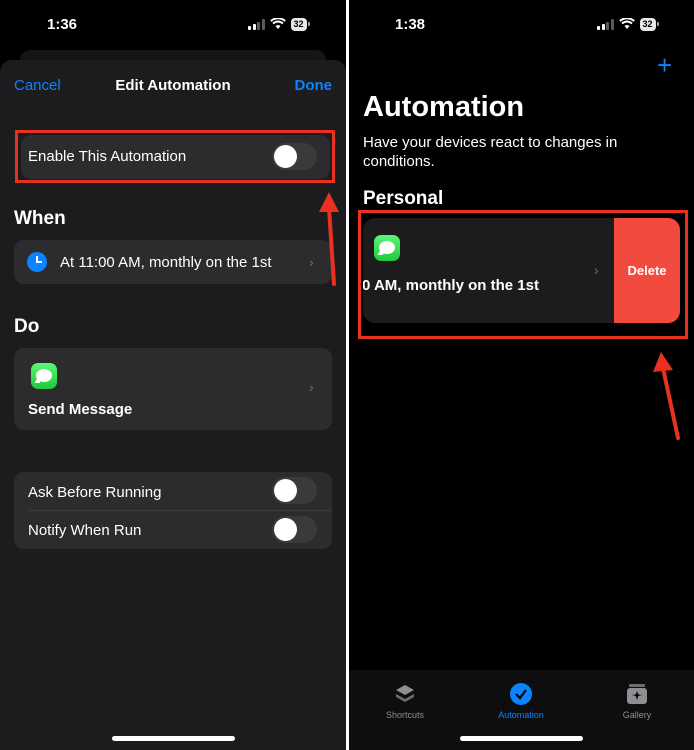  Describe the element at coordinates (40, 218) in the screenshot. I see `when-heading: When` at that location.